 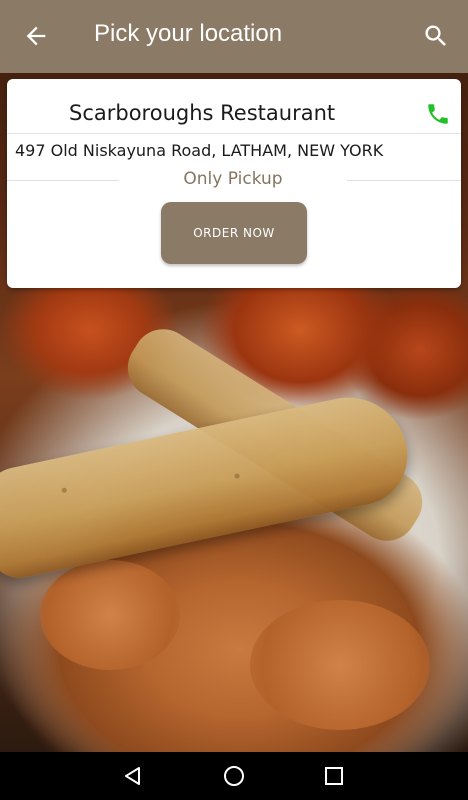 What do you see at coordinates (234, 233) in the screenshot?
I see `order-now-button: ORDER NOW` at bounding box center [234, 233].